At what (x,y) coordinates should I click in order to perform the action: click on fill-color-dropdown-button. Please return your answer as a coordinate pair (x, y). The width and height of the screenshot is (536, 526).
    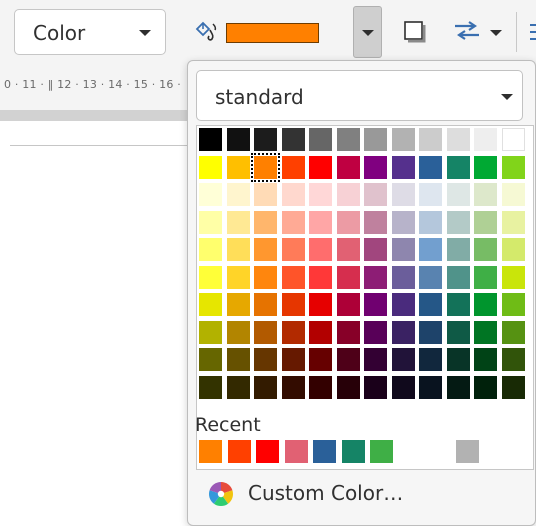
    Looking at the image, I should click on (367, 32).